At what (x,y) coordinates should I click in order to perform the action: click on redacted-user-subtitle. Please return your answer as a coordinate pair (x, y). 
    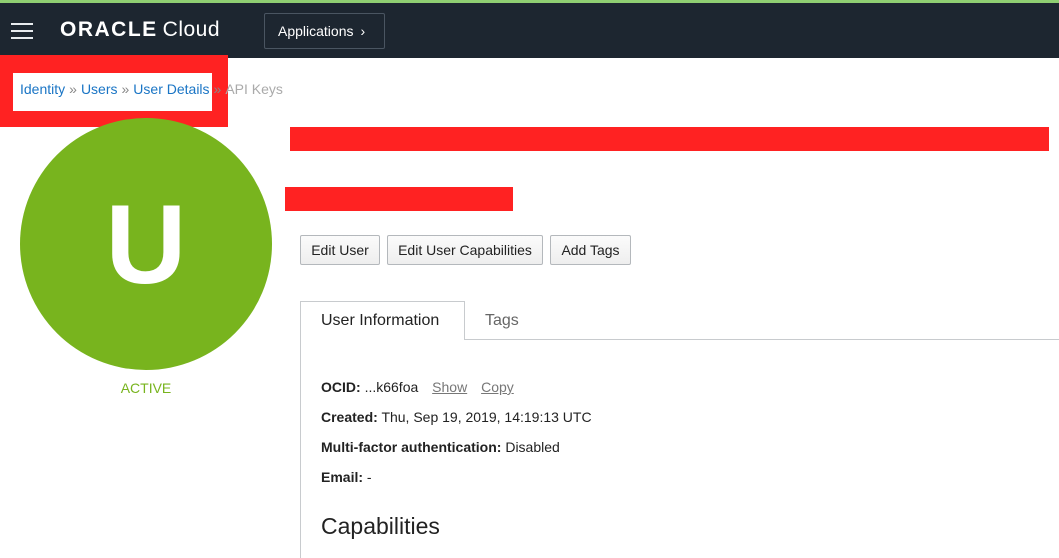
    Looking at the image, I should click on (399, 199).